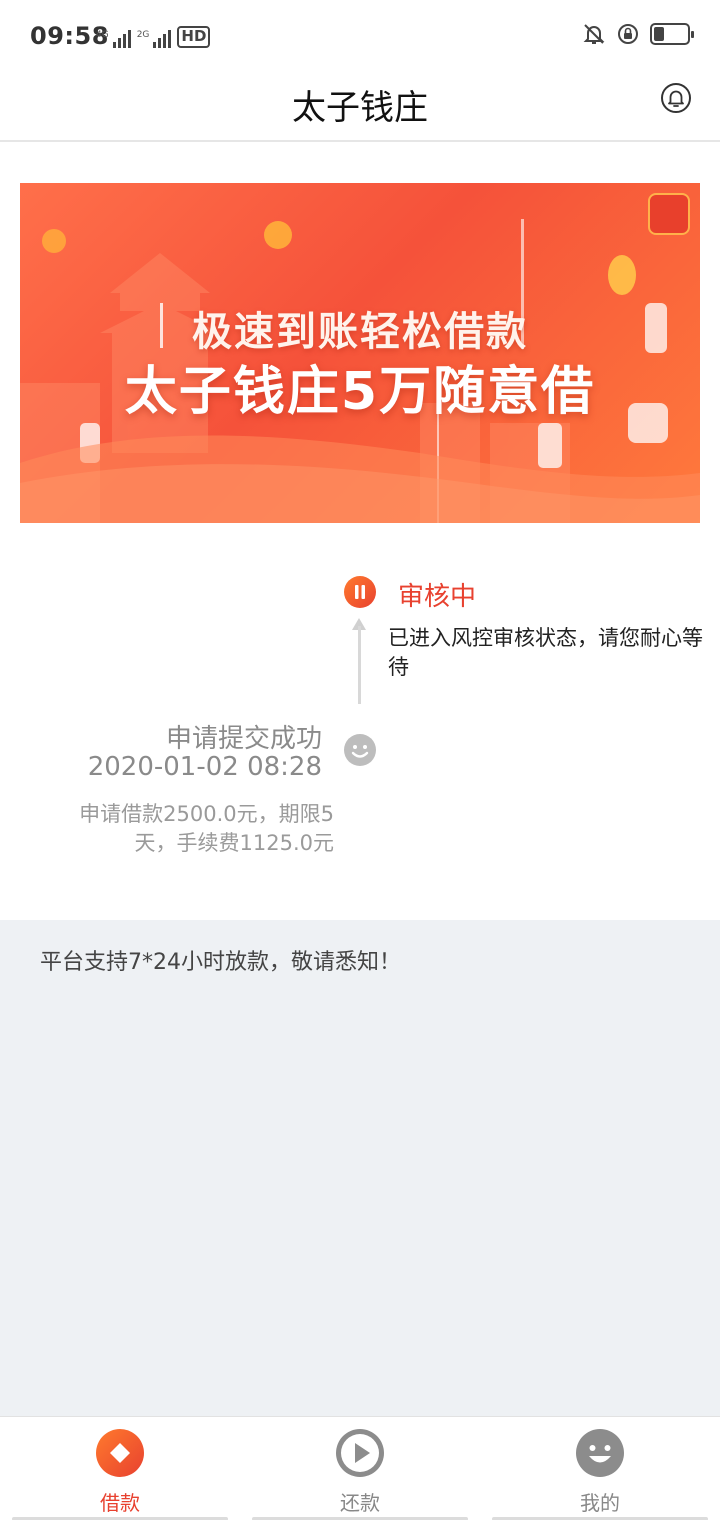 Image resolution: width=720 pixels, height=1520 pixels. Describe the element at coordinates (206, 828) in the screenshot. I see `loan-detail: 申请借款2500.0元，期限5天，手续费1125.0元` at that location.